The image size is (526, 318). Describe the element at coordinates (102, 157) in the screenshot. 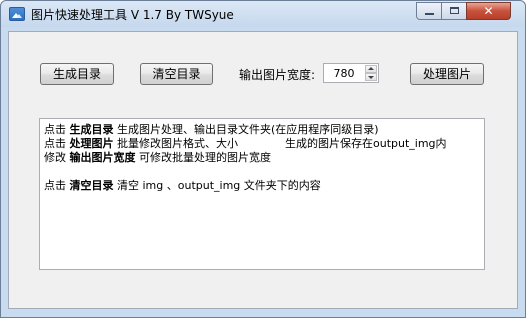

I see `instruction-keyword: 输出图片宽度` at that location.